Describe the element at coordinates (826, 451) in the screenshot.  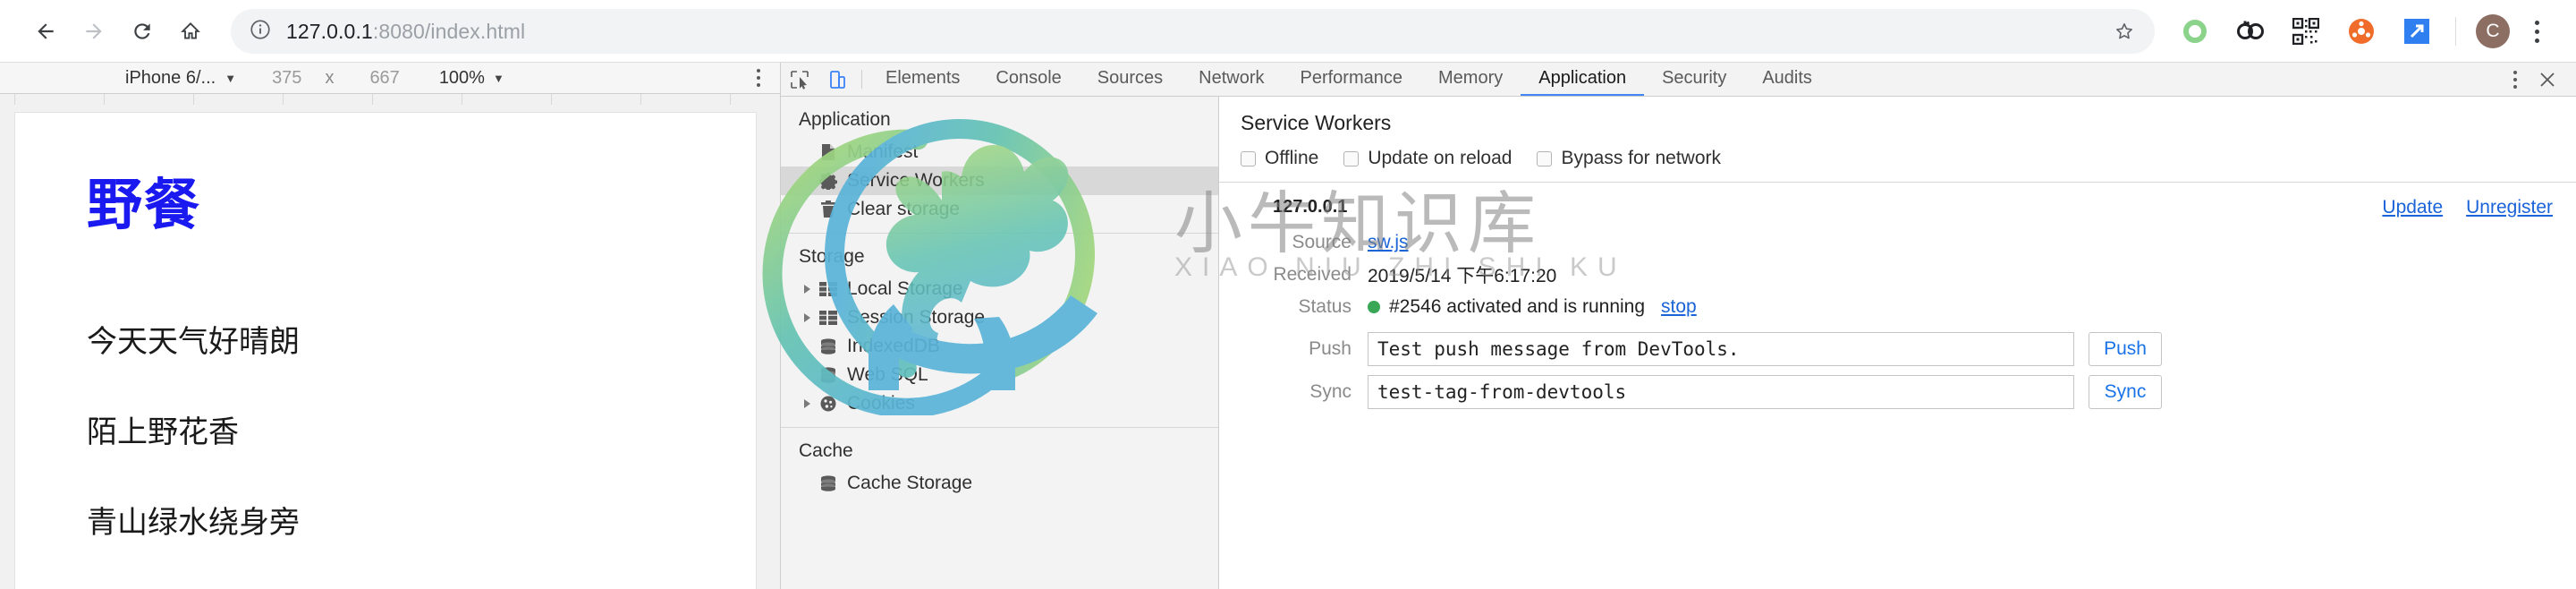
I see `sidebar-section-cache: Cache` at that location.